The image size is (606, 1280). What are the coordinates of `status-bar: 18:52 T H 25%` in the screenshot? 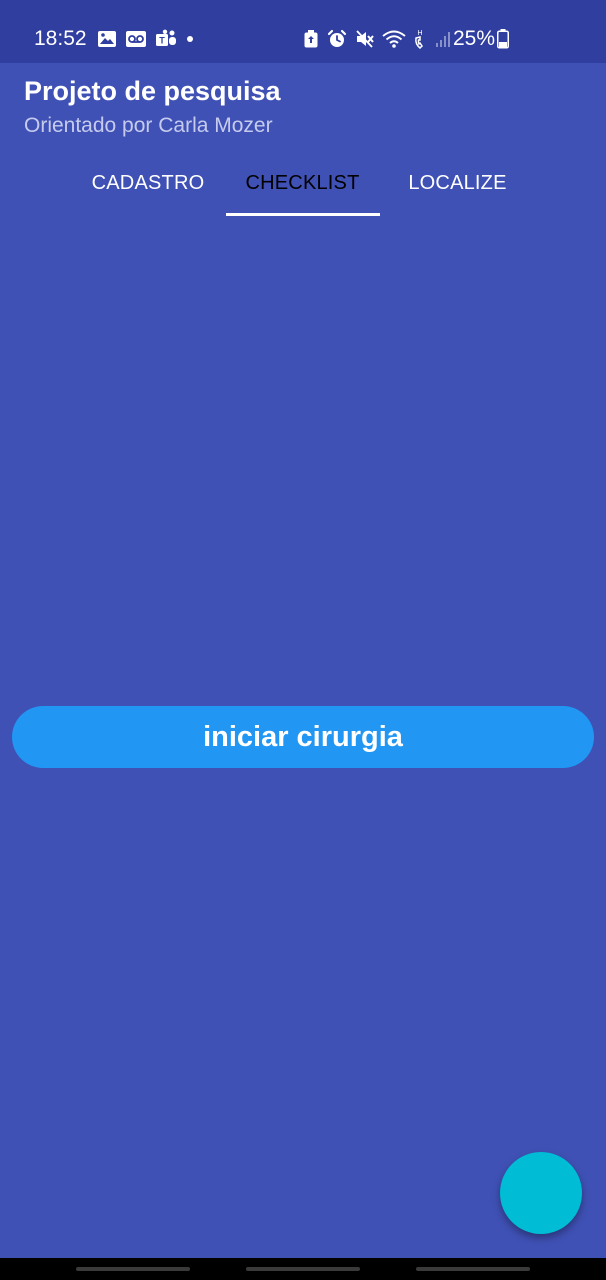 It's located at (303, 31).